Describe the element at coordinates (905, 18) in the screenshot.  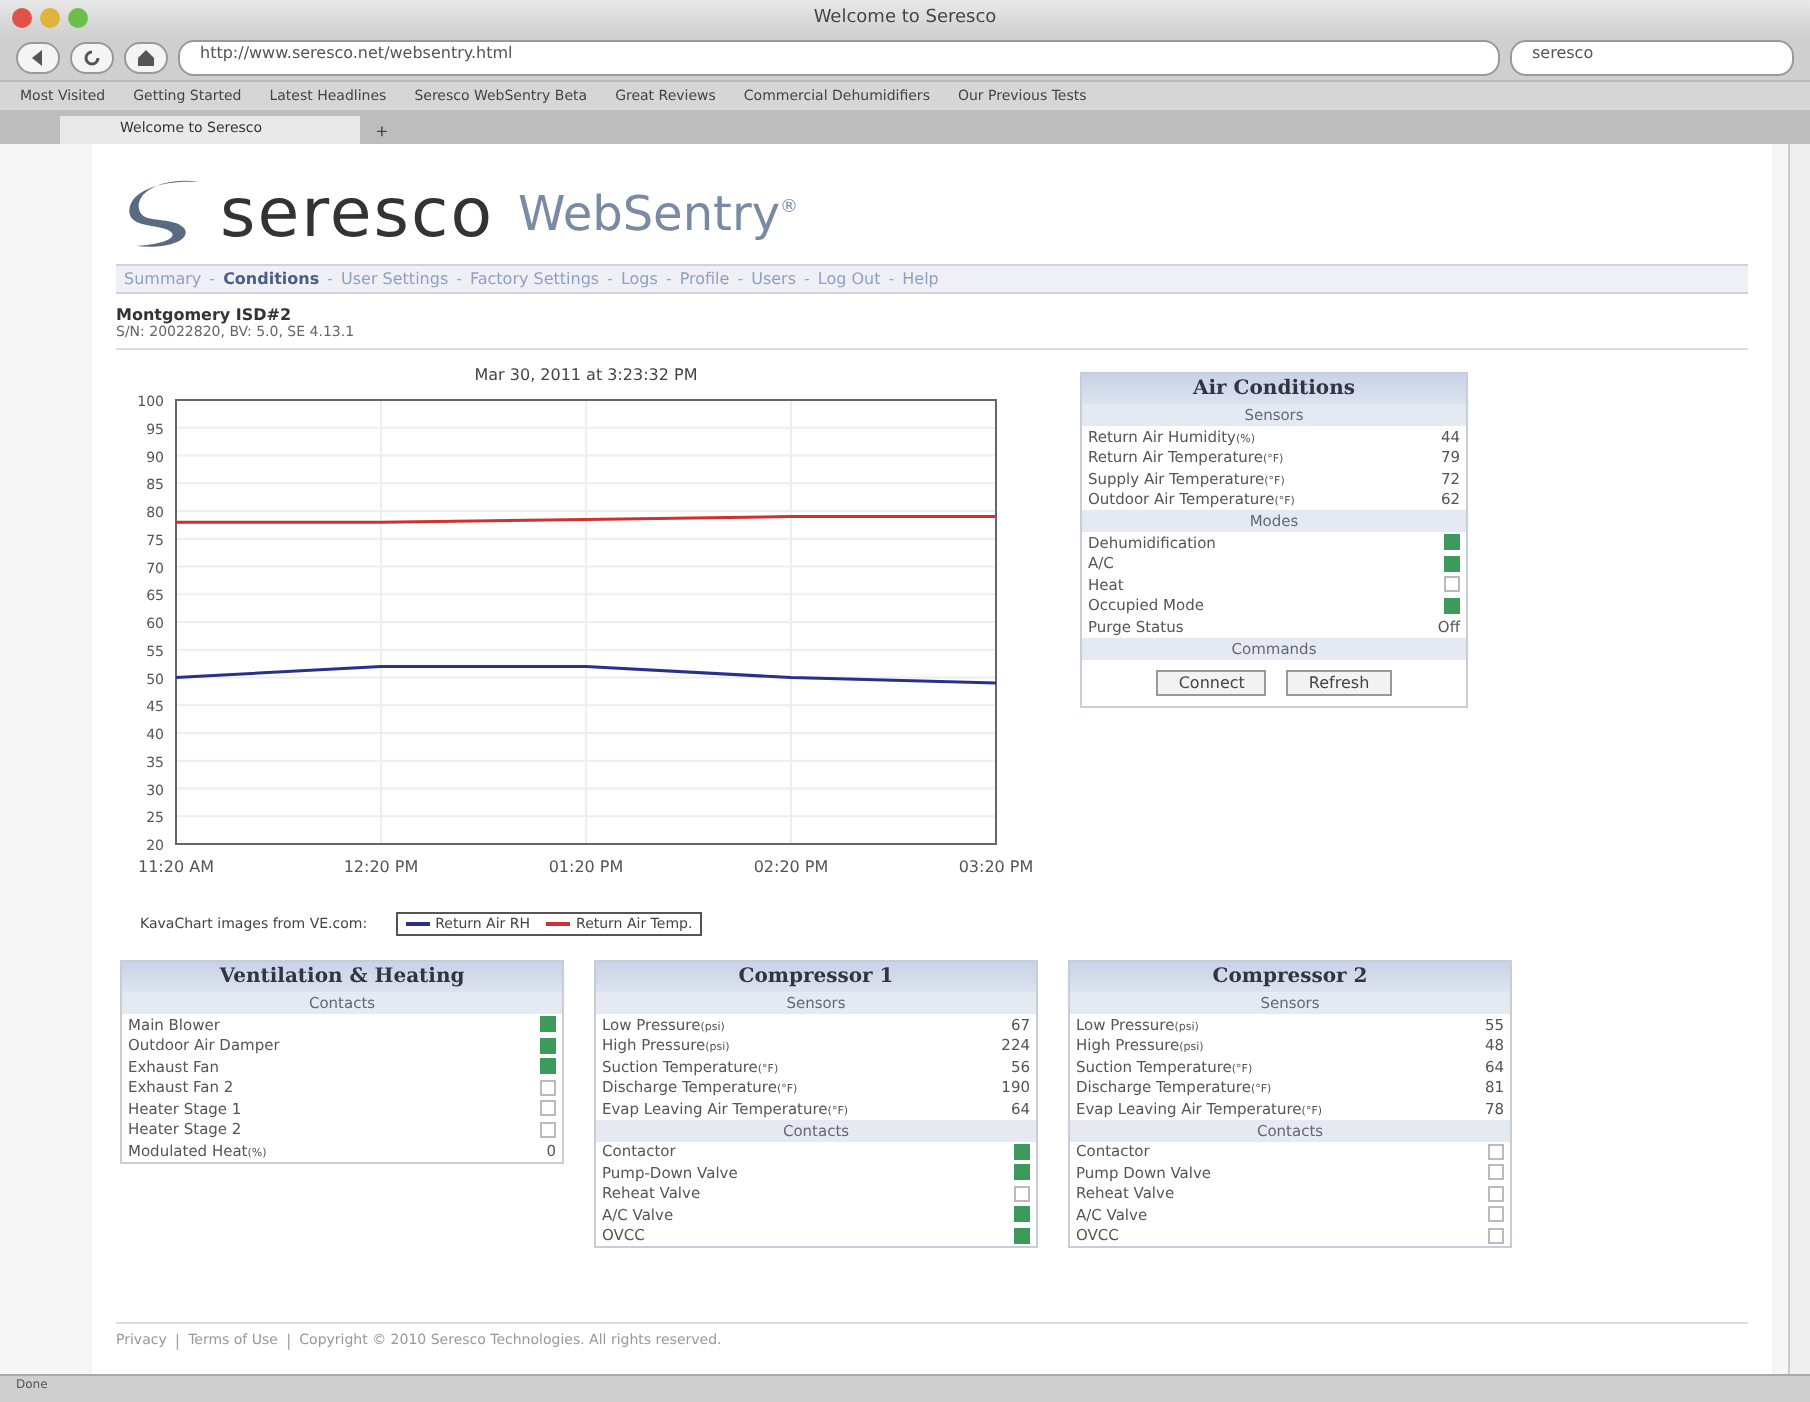
I see `window-title: Welcome to Seresco` at that location.